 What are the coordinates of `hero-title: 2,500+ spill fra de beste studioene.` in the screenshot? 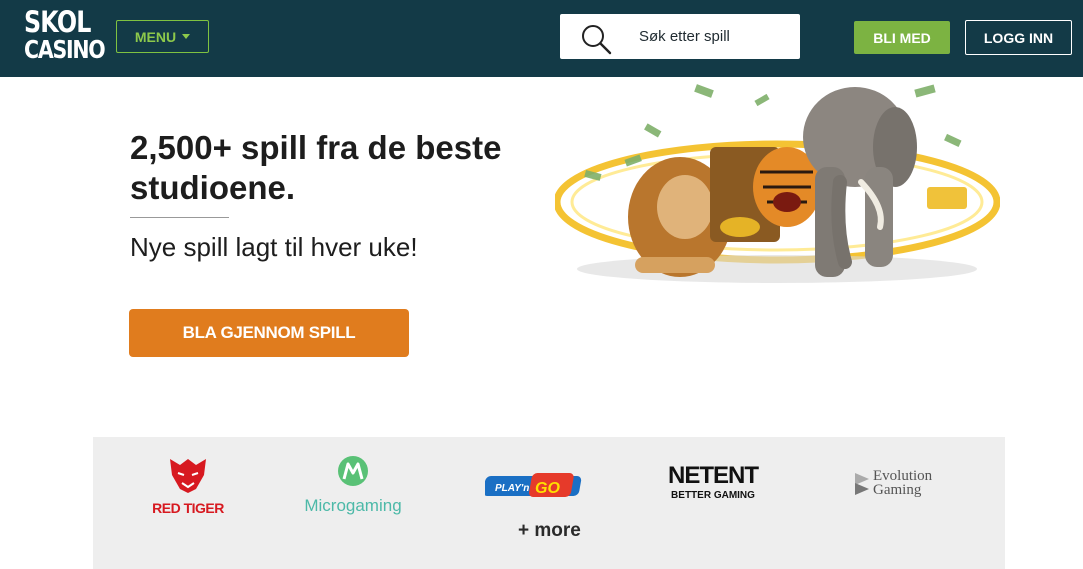 It's located at (316, 167).